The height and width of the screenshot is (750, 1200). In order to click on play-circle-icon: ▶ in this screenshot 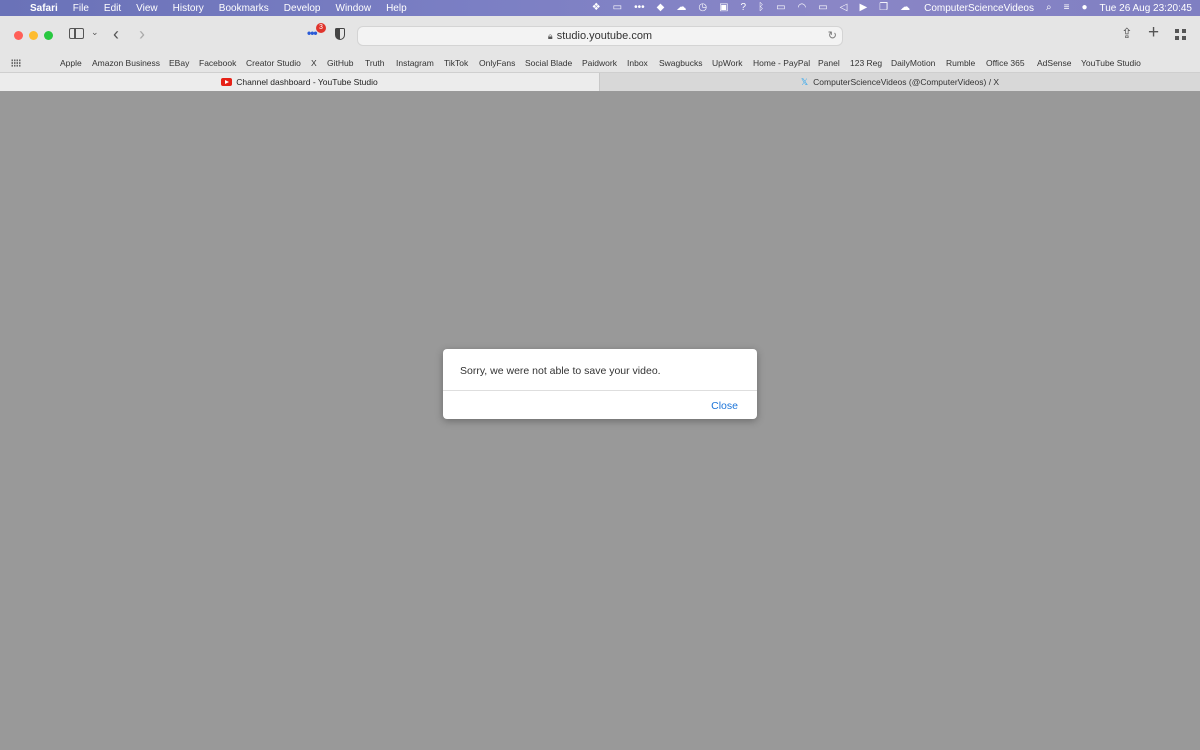, I will do `click(863, 8)`.